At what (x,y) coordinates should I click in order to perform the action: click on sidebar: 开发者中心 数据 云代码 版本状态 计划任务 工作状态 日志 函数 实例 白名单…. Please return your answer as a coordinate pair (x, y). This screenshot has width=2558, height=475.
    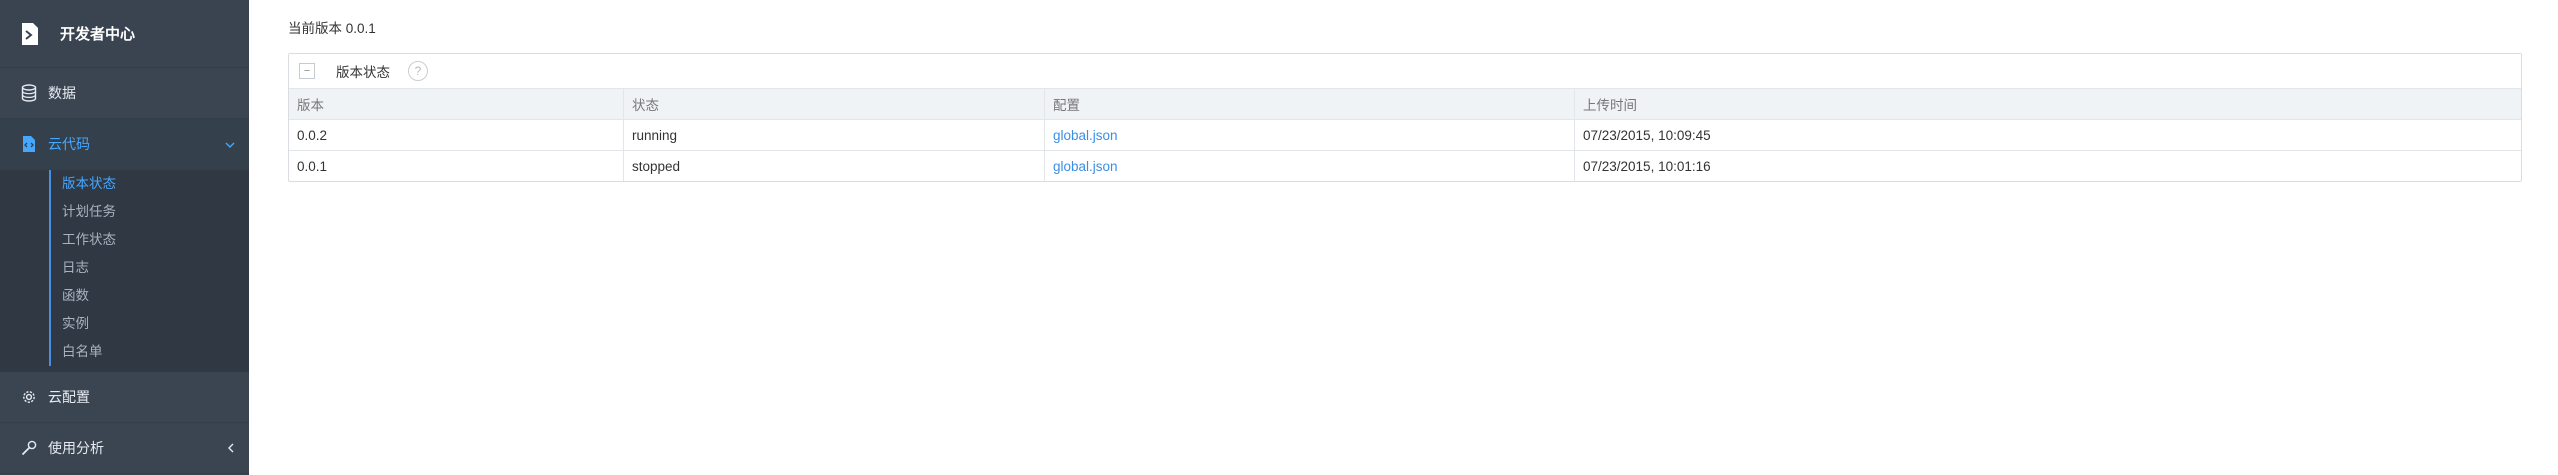
    Looking at the image, I should click on (124, 237).